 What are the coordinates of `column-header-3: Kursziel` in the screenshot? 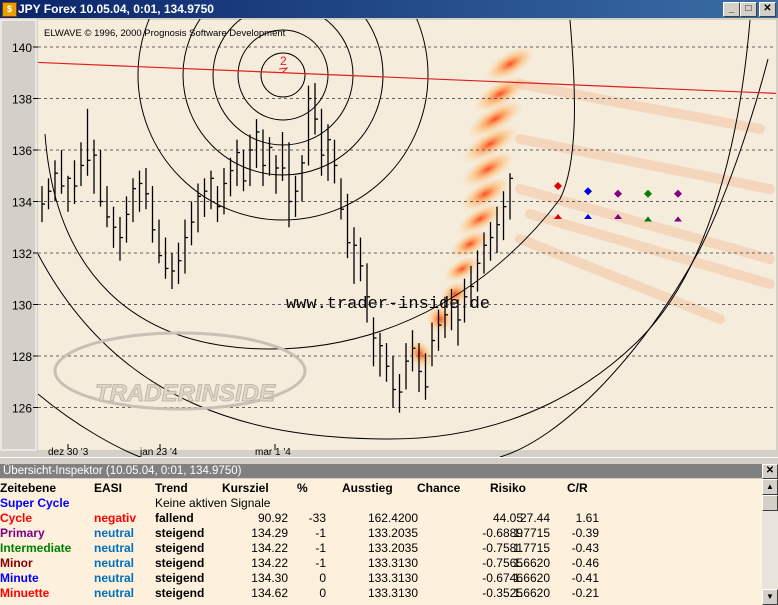 It's located at (245, 488).